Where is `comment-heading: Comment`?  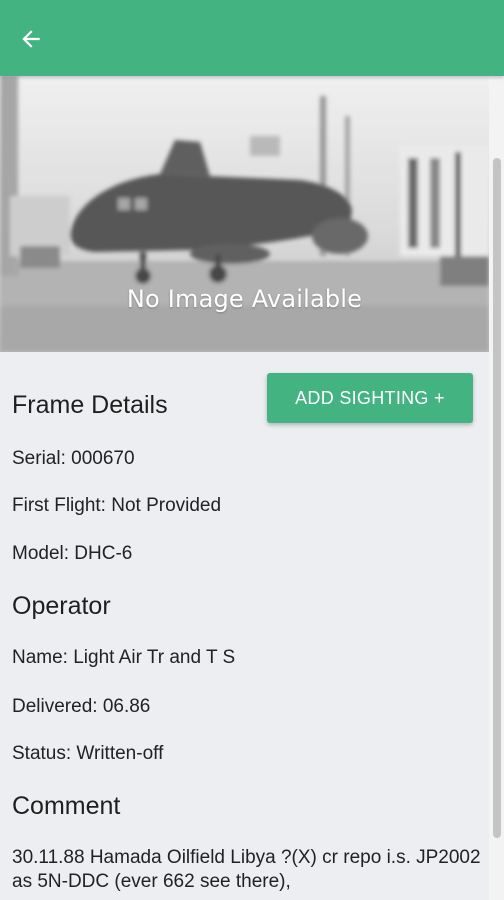 comment-heading: Comment is located at coordinates (66, 806).